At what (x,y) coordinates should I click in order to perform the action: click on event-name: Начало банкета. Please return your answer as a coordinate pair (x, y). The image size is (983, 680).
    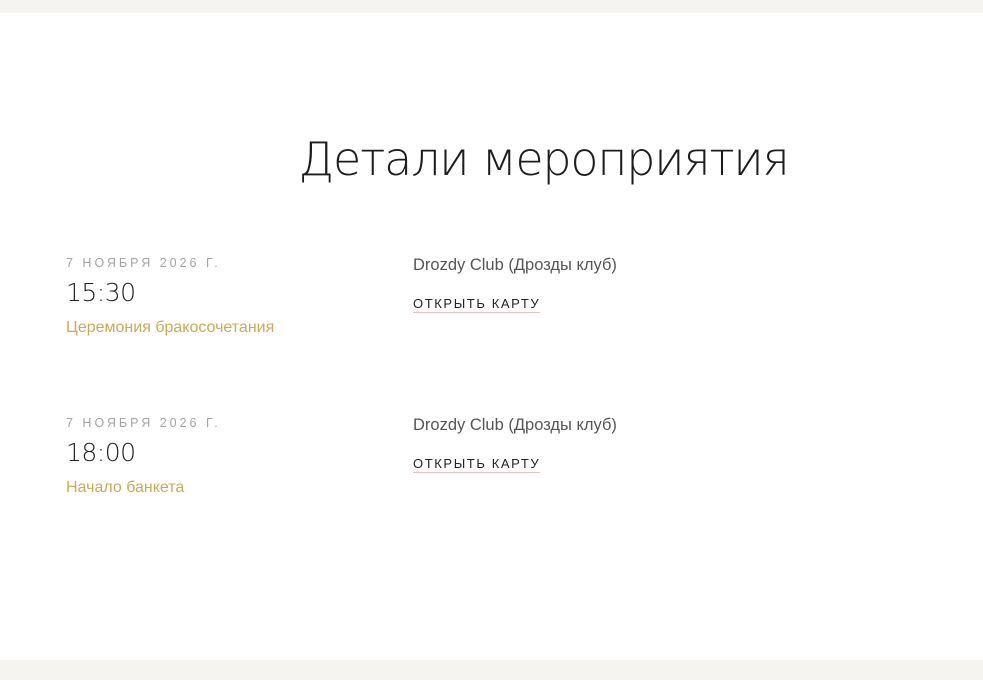
    Looking at the image, I should click on (125, 487).